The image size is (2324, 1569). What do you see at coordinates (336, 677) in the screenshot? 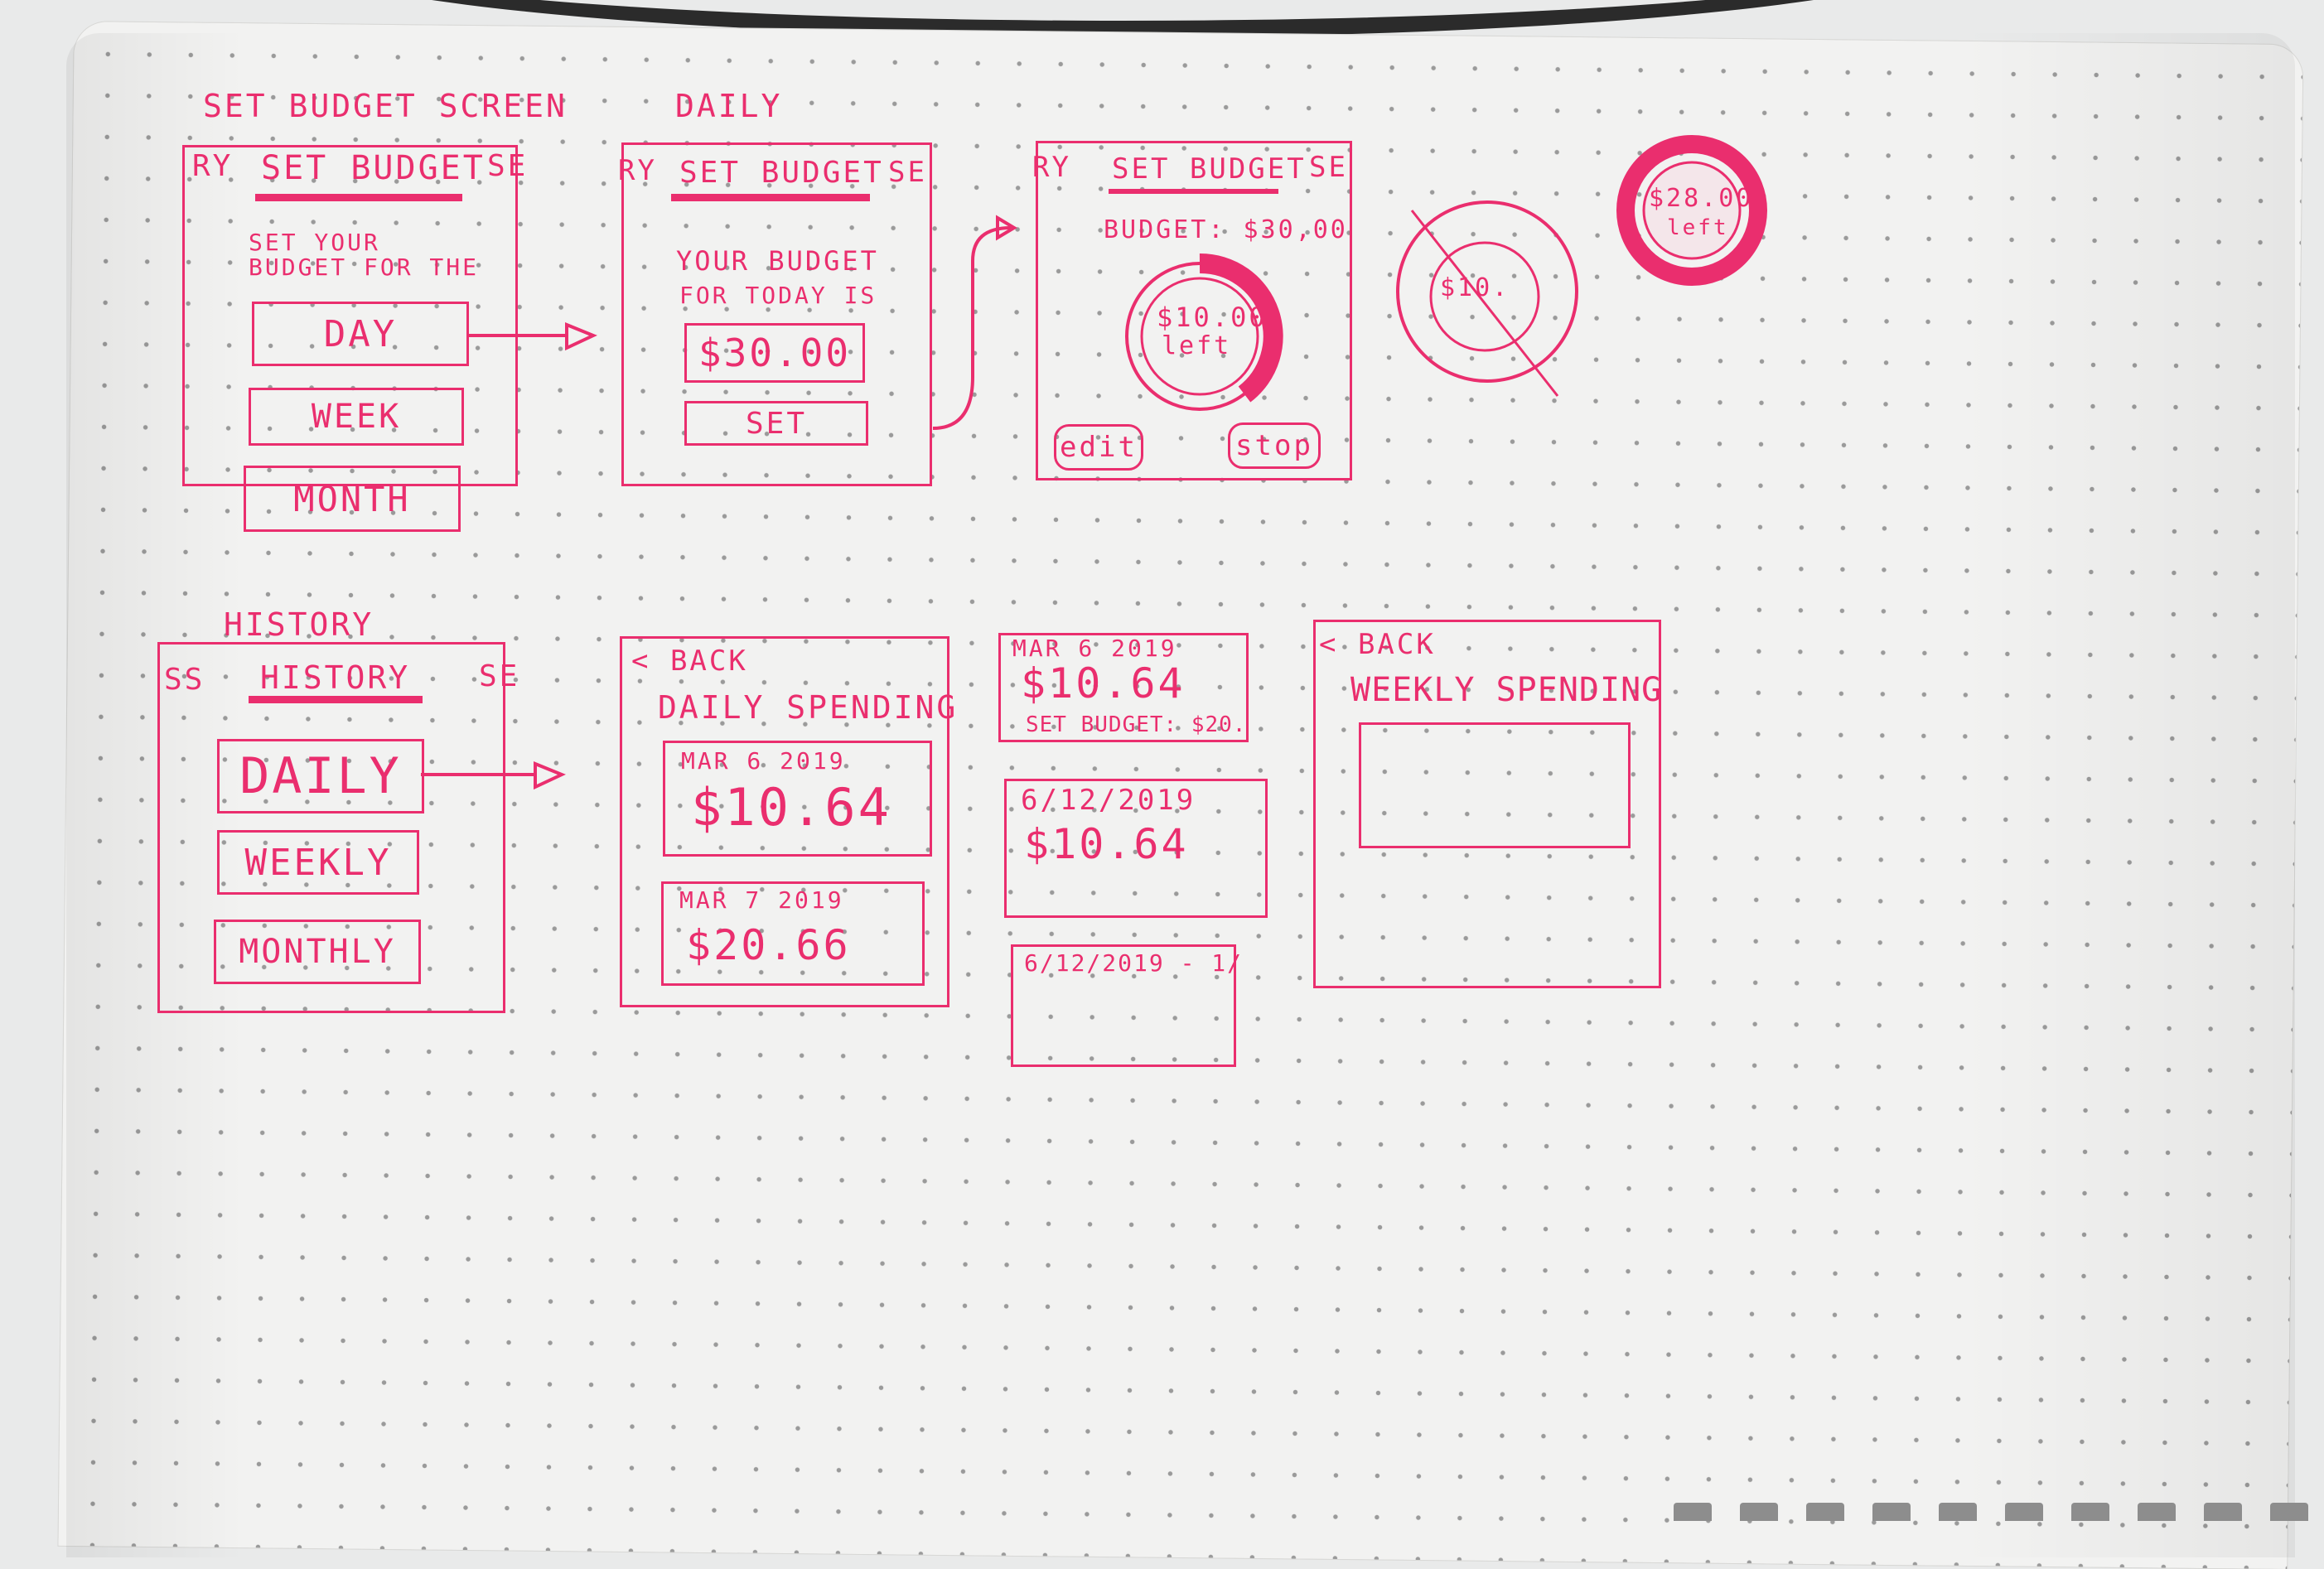
I see `tab-title: HISTORY` at bounding box center [336, 677].